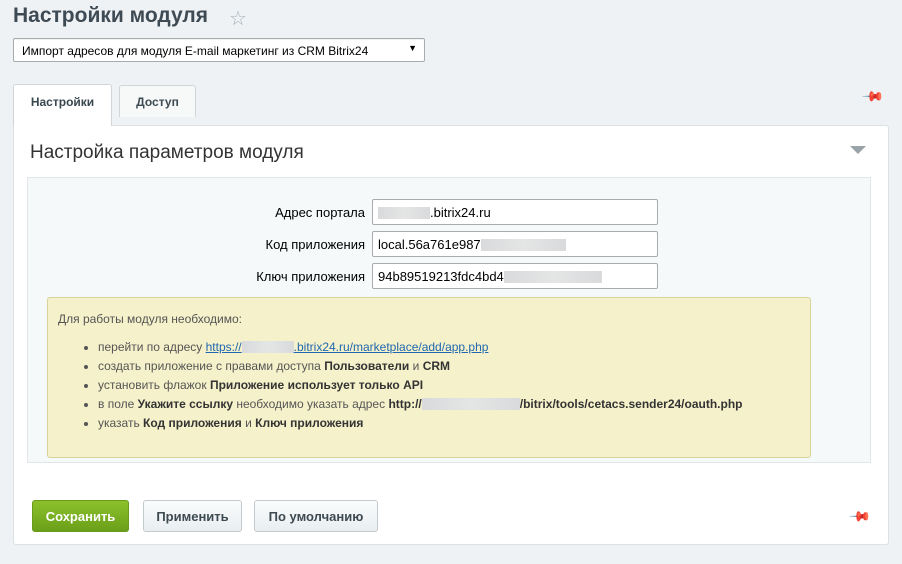 This screenshot has height=564, width=902. What do you see at coordinates (80, 516) in the screenshot?
I see `save-button: Сохранить` at bounding box center [80, 516].